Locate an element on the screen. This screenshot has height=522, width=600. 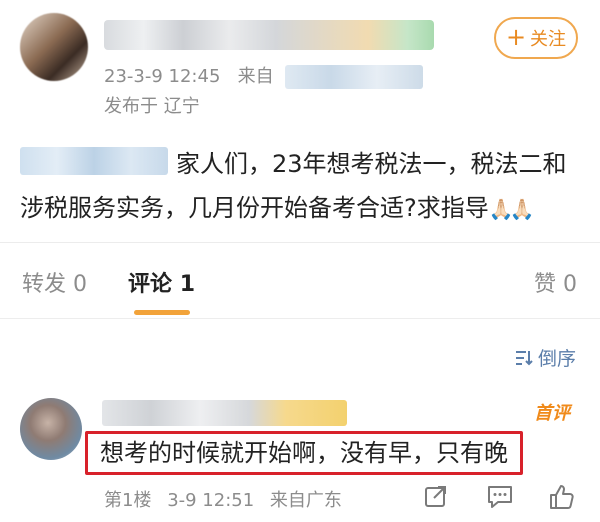
comment-source: 来自广东 is located at coordinates (305, 500).